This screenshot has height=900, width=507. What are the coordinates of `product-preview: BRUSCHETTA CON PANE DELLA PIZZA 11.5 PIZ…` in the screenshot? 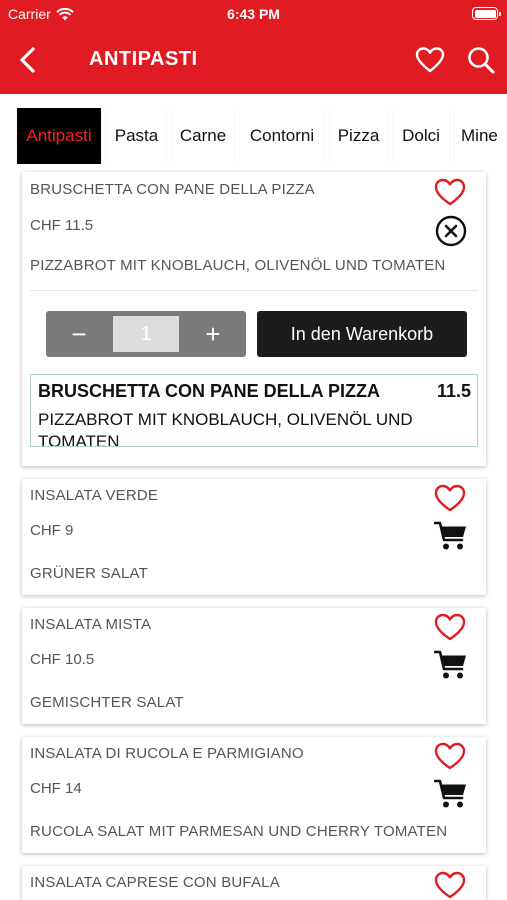 It's located at (254, 410).